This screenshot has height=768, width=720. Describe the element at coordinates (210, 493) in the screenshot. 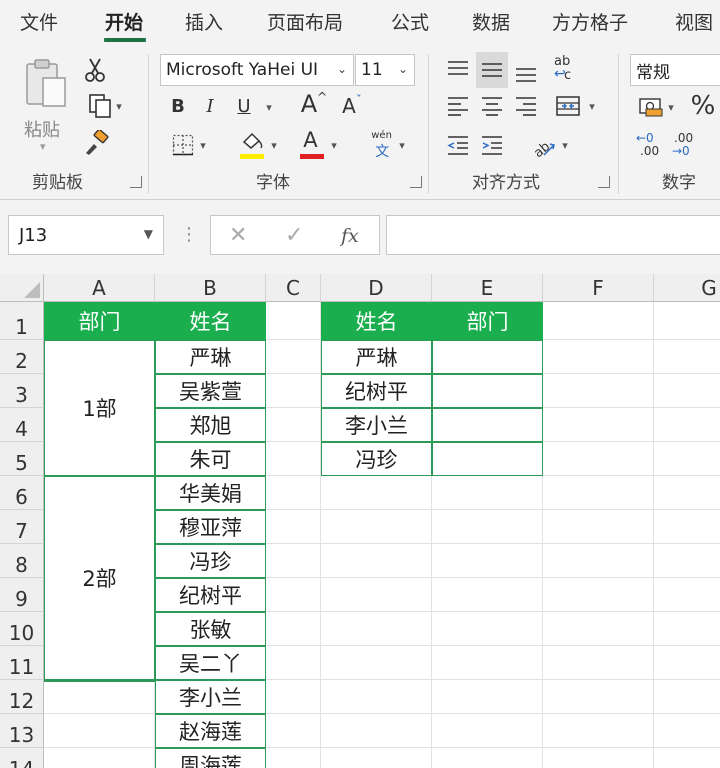

I see `cell-b6: 华美娟` at that location.